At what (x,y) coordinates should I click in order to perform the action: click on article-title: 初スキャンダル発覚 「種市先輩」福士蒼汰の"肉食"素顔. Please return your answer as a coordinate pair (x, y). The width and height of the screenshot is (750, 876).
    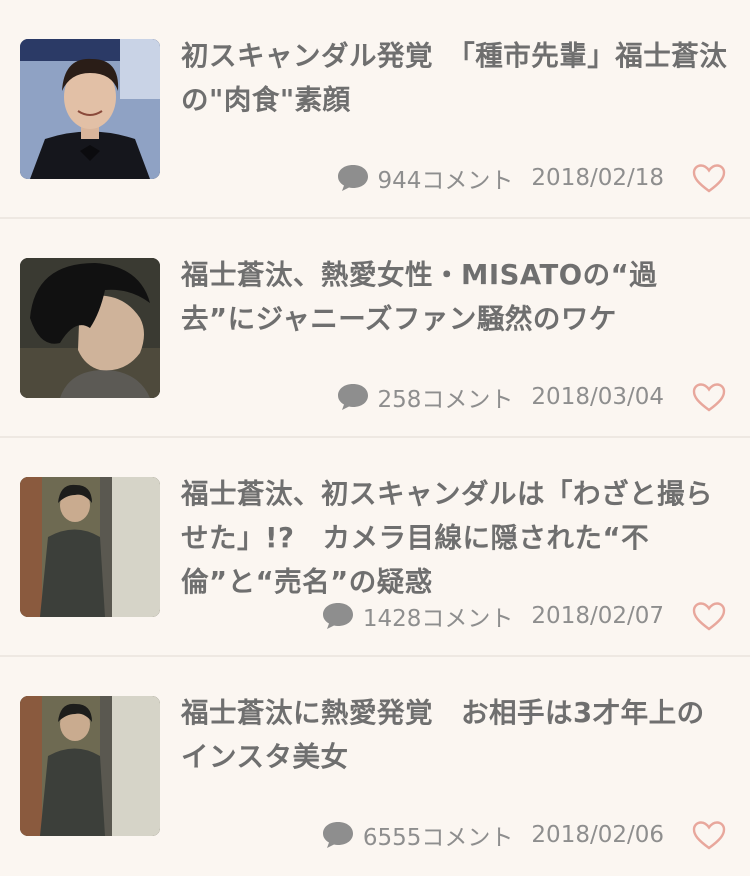
    Looking at the image, I should click on (456, 78).